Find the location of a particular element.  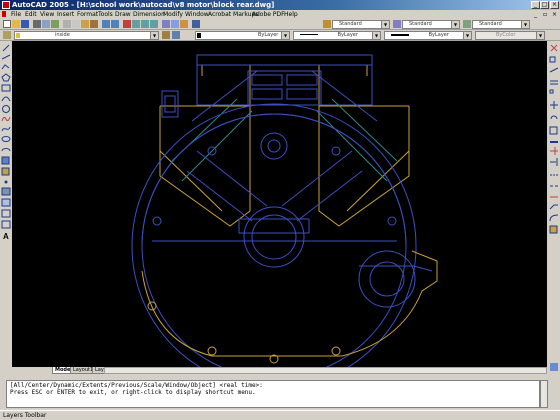

minimize-button: _ is located at coordinates (535, 5).